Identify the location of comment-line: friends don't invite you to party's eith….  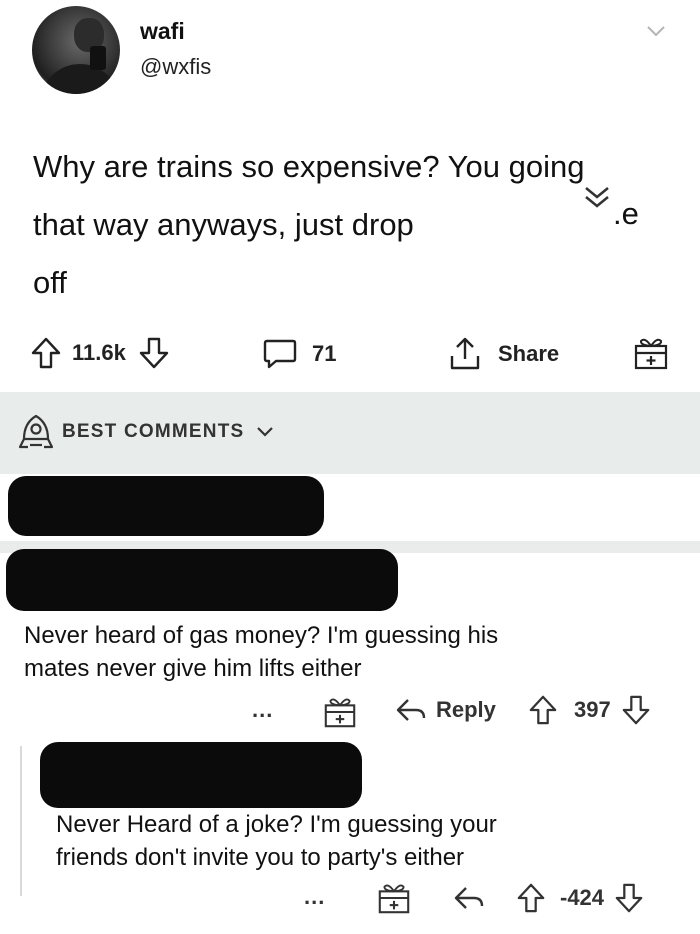
(260, 857).